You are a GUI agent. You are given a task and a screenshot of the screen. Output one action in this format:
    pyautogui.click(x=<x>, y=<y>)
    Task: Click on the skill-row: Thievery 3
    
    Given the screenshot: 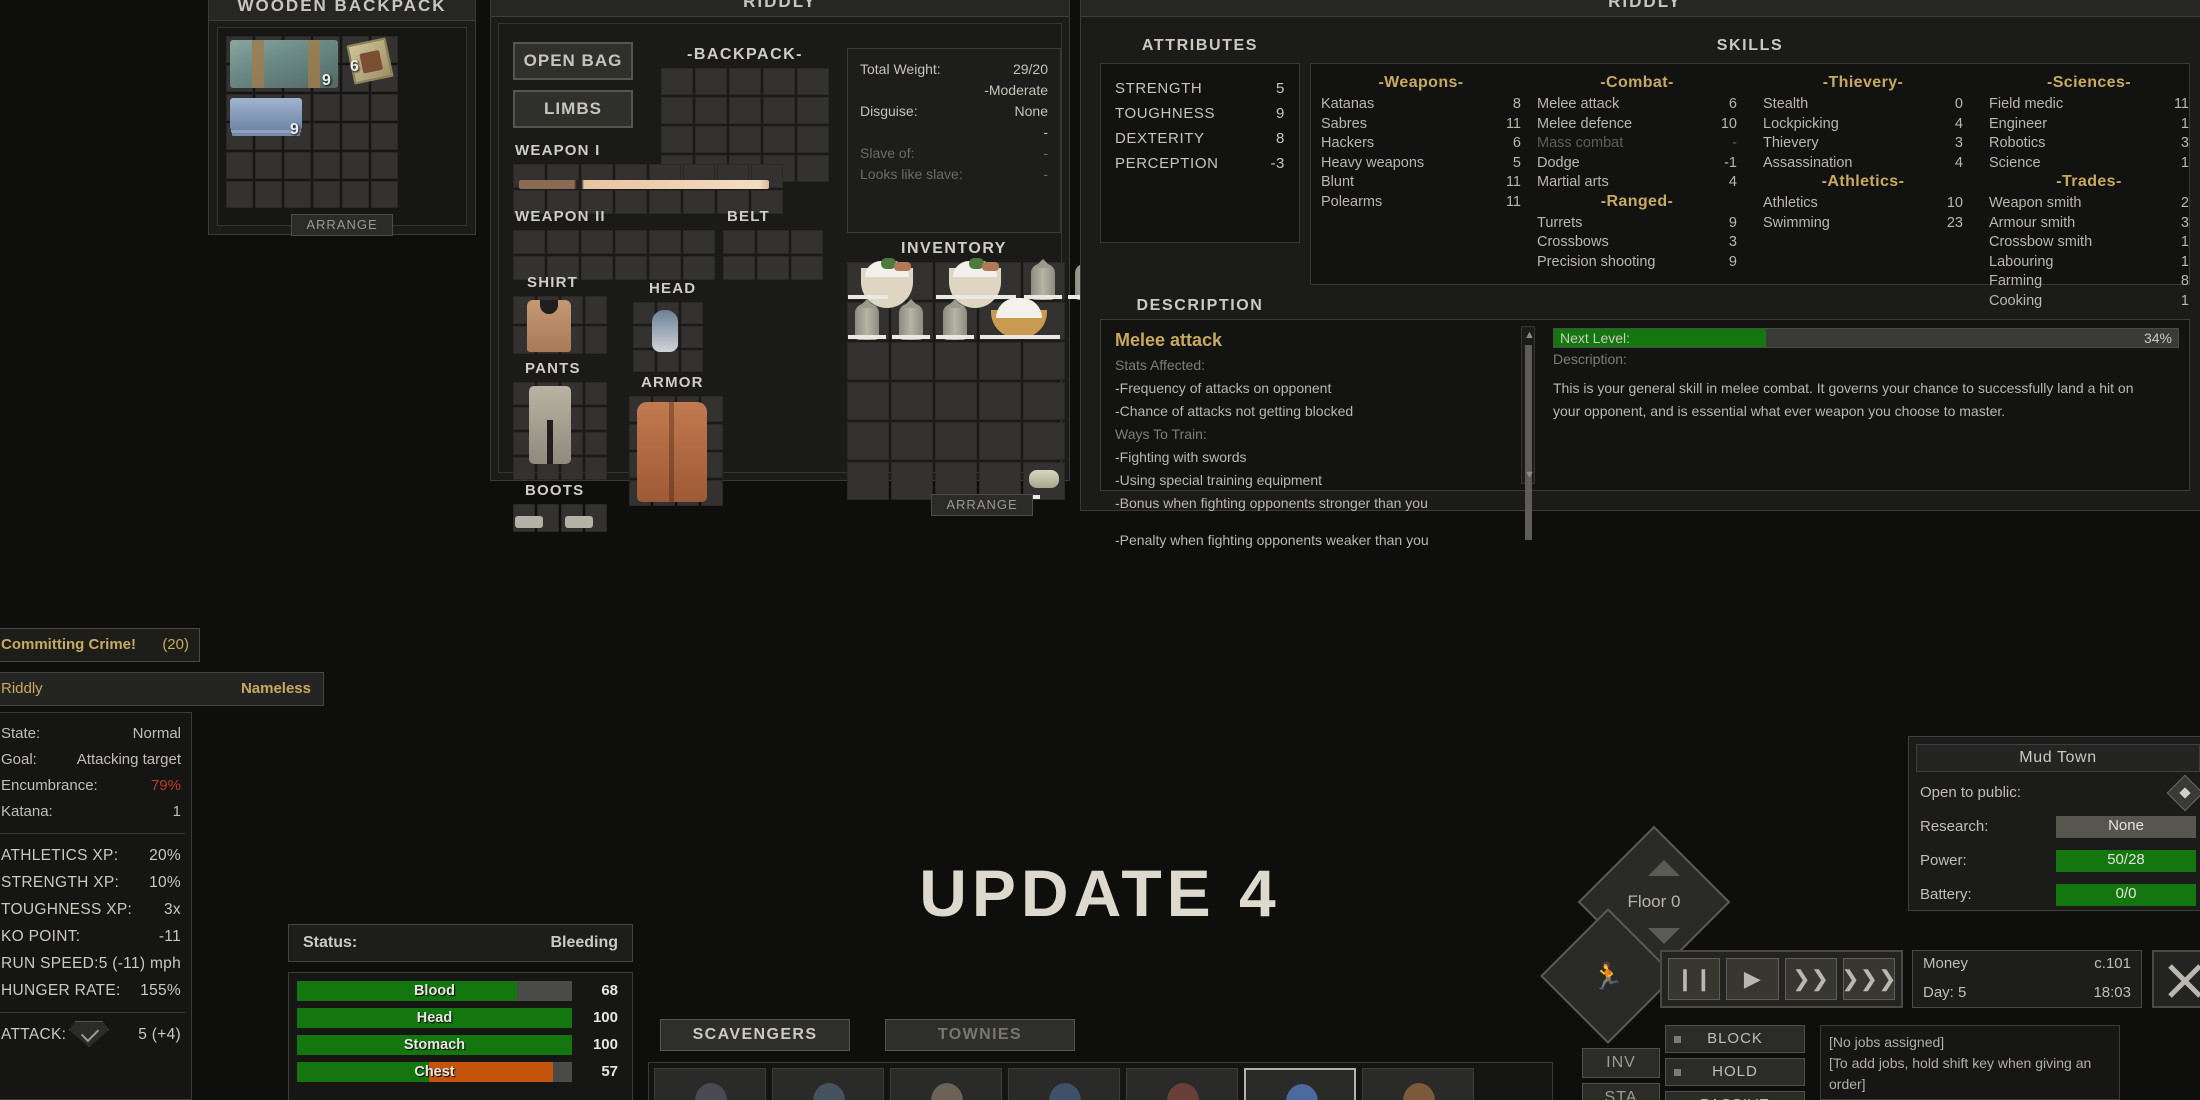 What is the action you would take?
    pyautogui.click(x=1863, y=144)
    